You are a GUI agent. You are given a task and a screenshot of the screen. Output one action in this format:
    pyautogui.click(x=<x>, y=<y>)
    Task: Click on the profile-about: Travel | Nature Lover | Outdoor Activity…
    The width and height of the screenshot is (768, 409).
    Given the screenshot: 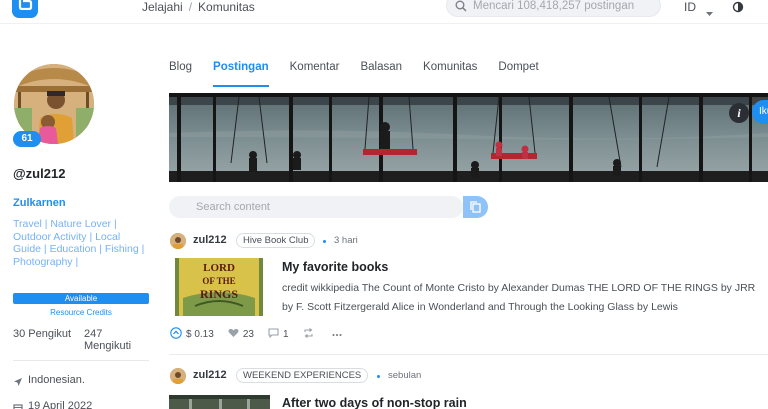 What is the action you would take?
    pyautogui.click(x=79, y=243)
    